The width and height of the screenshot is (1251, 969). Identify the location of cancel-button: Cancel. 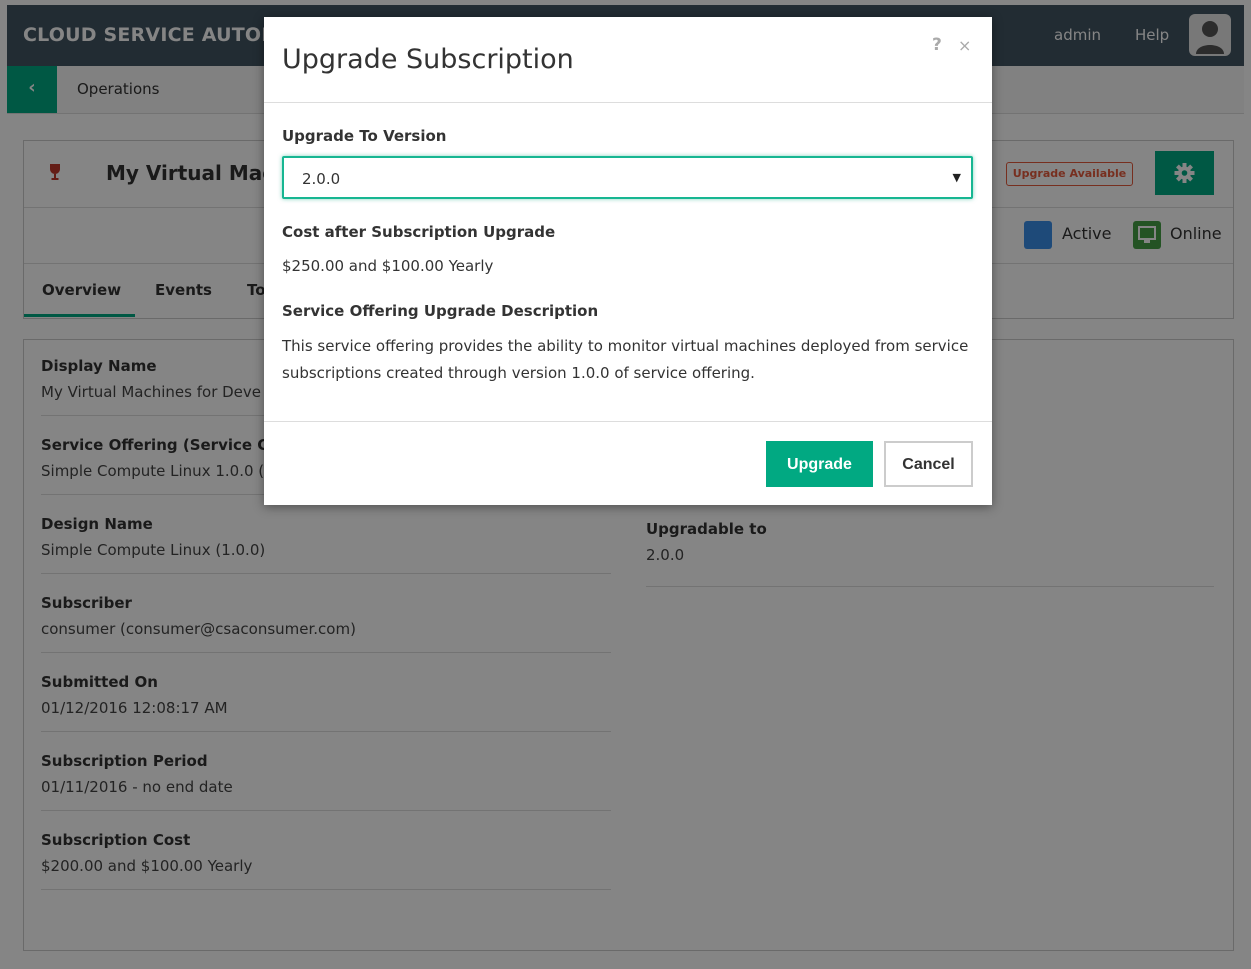
(928, 464).